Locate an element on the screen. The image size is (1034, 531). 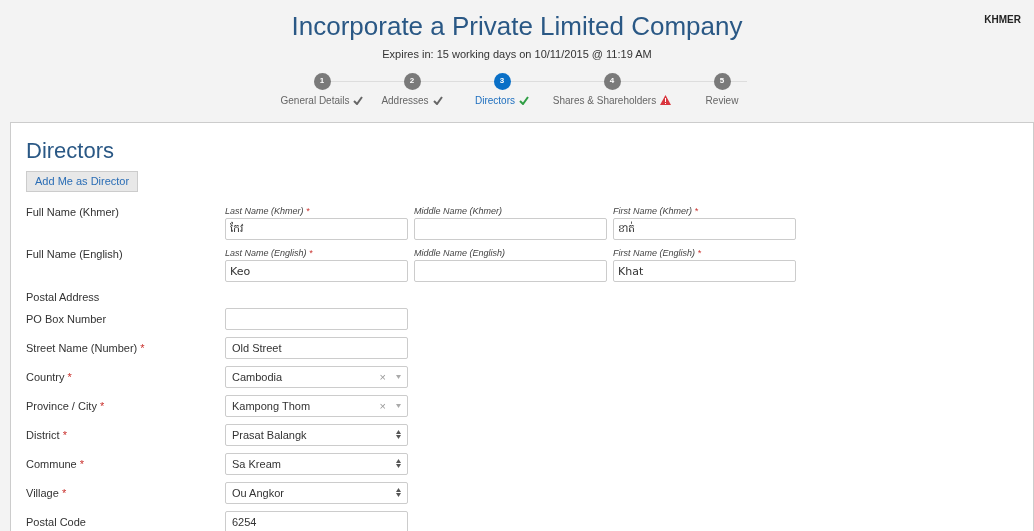
text-input: Old Street is located at coordinates (316, 347).